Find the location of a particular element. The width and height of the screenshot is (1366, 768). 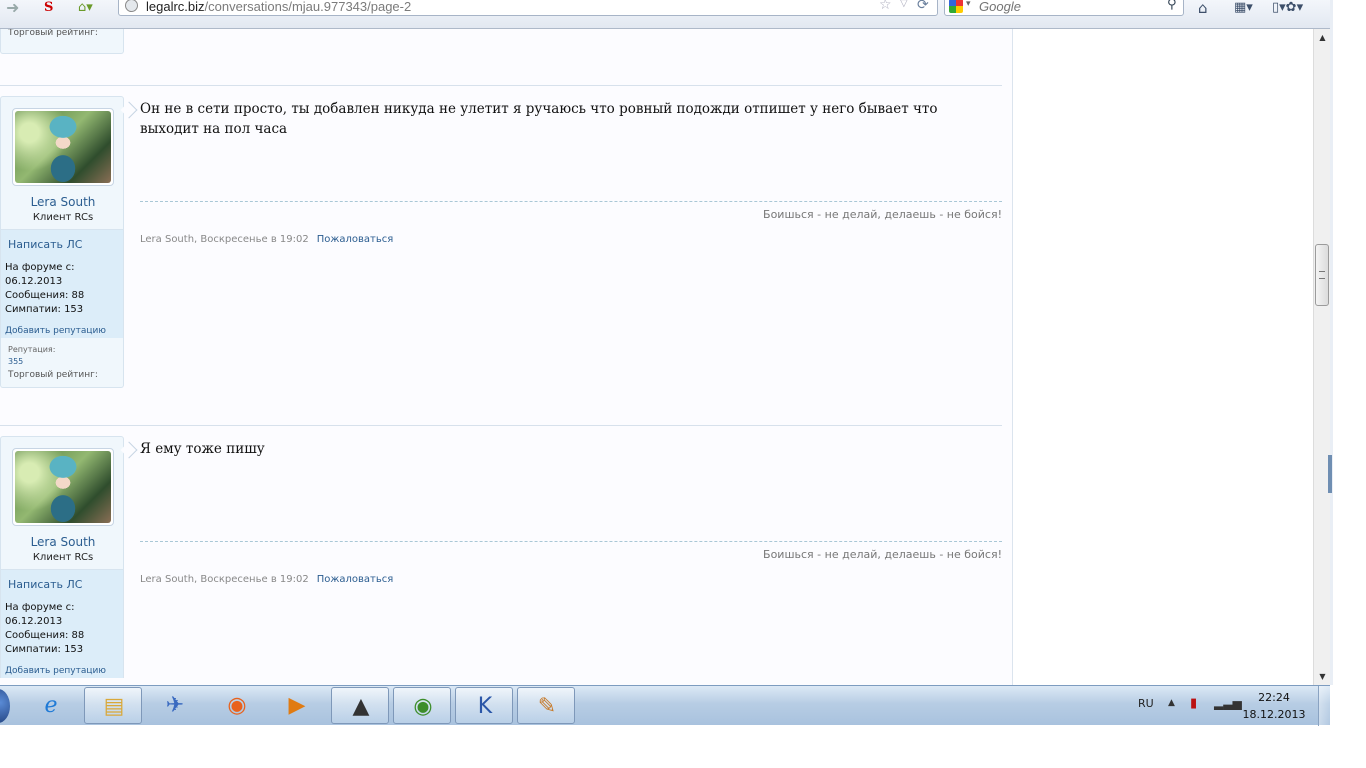

scrollbar-grip is located at coordinates (1322, 275).